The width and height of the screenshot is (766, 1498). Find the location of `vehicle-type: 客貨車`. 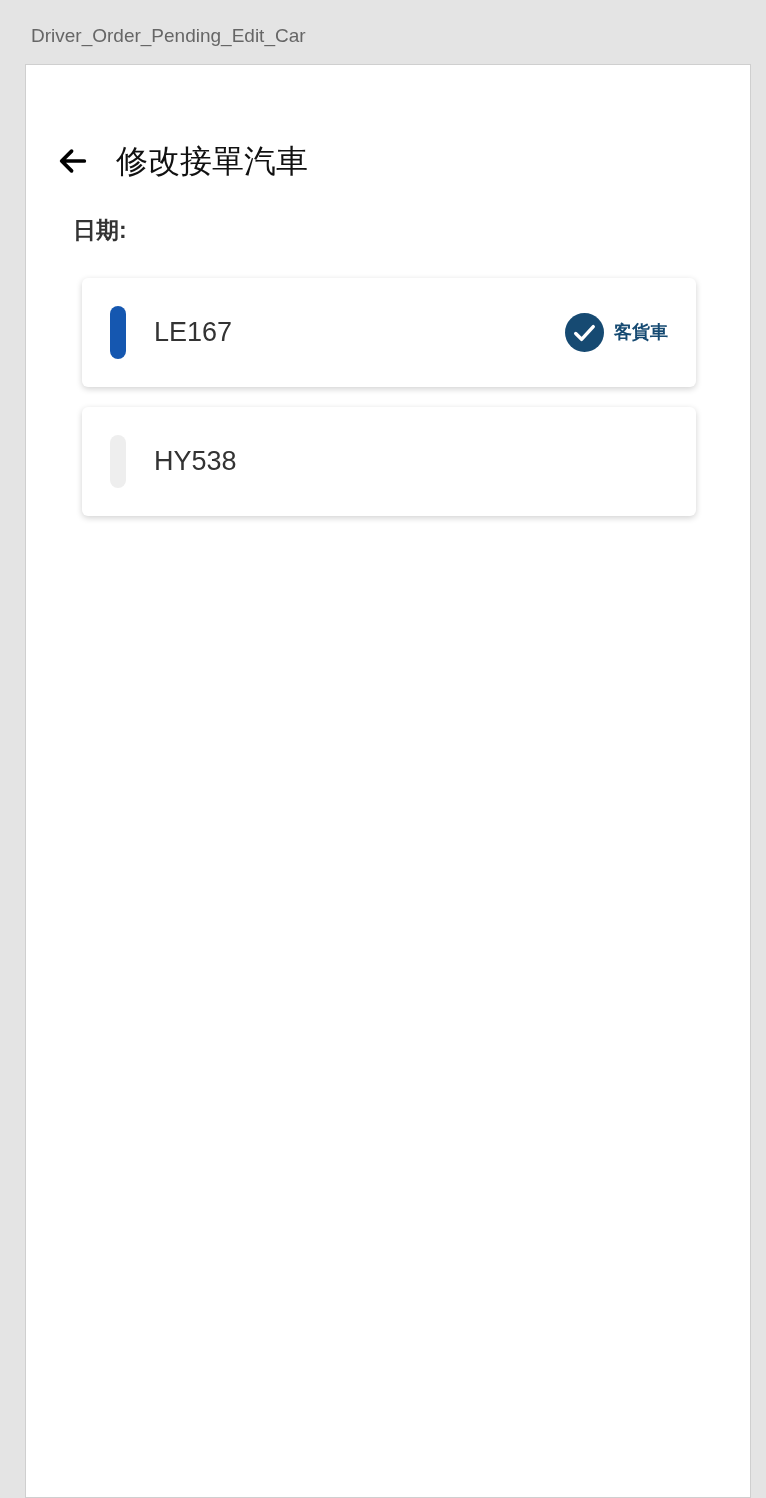

vehicle-type: 客貨車 is located at coordinates (641, 332).